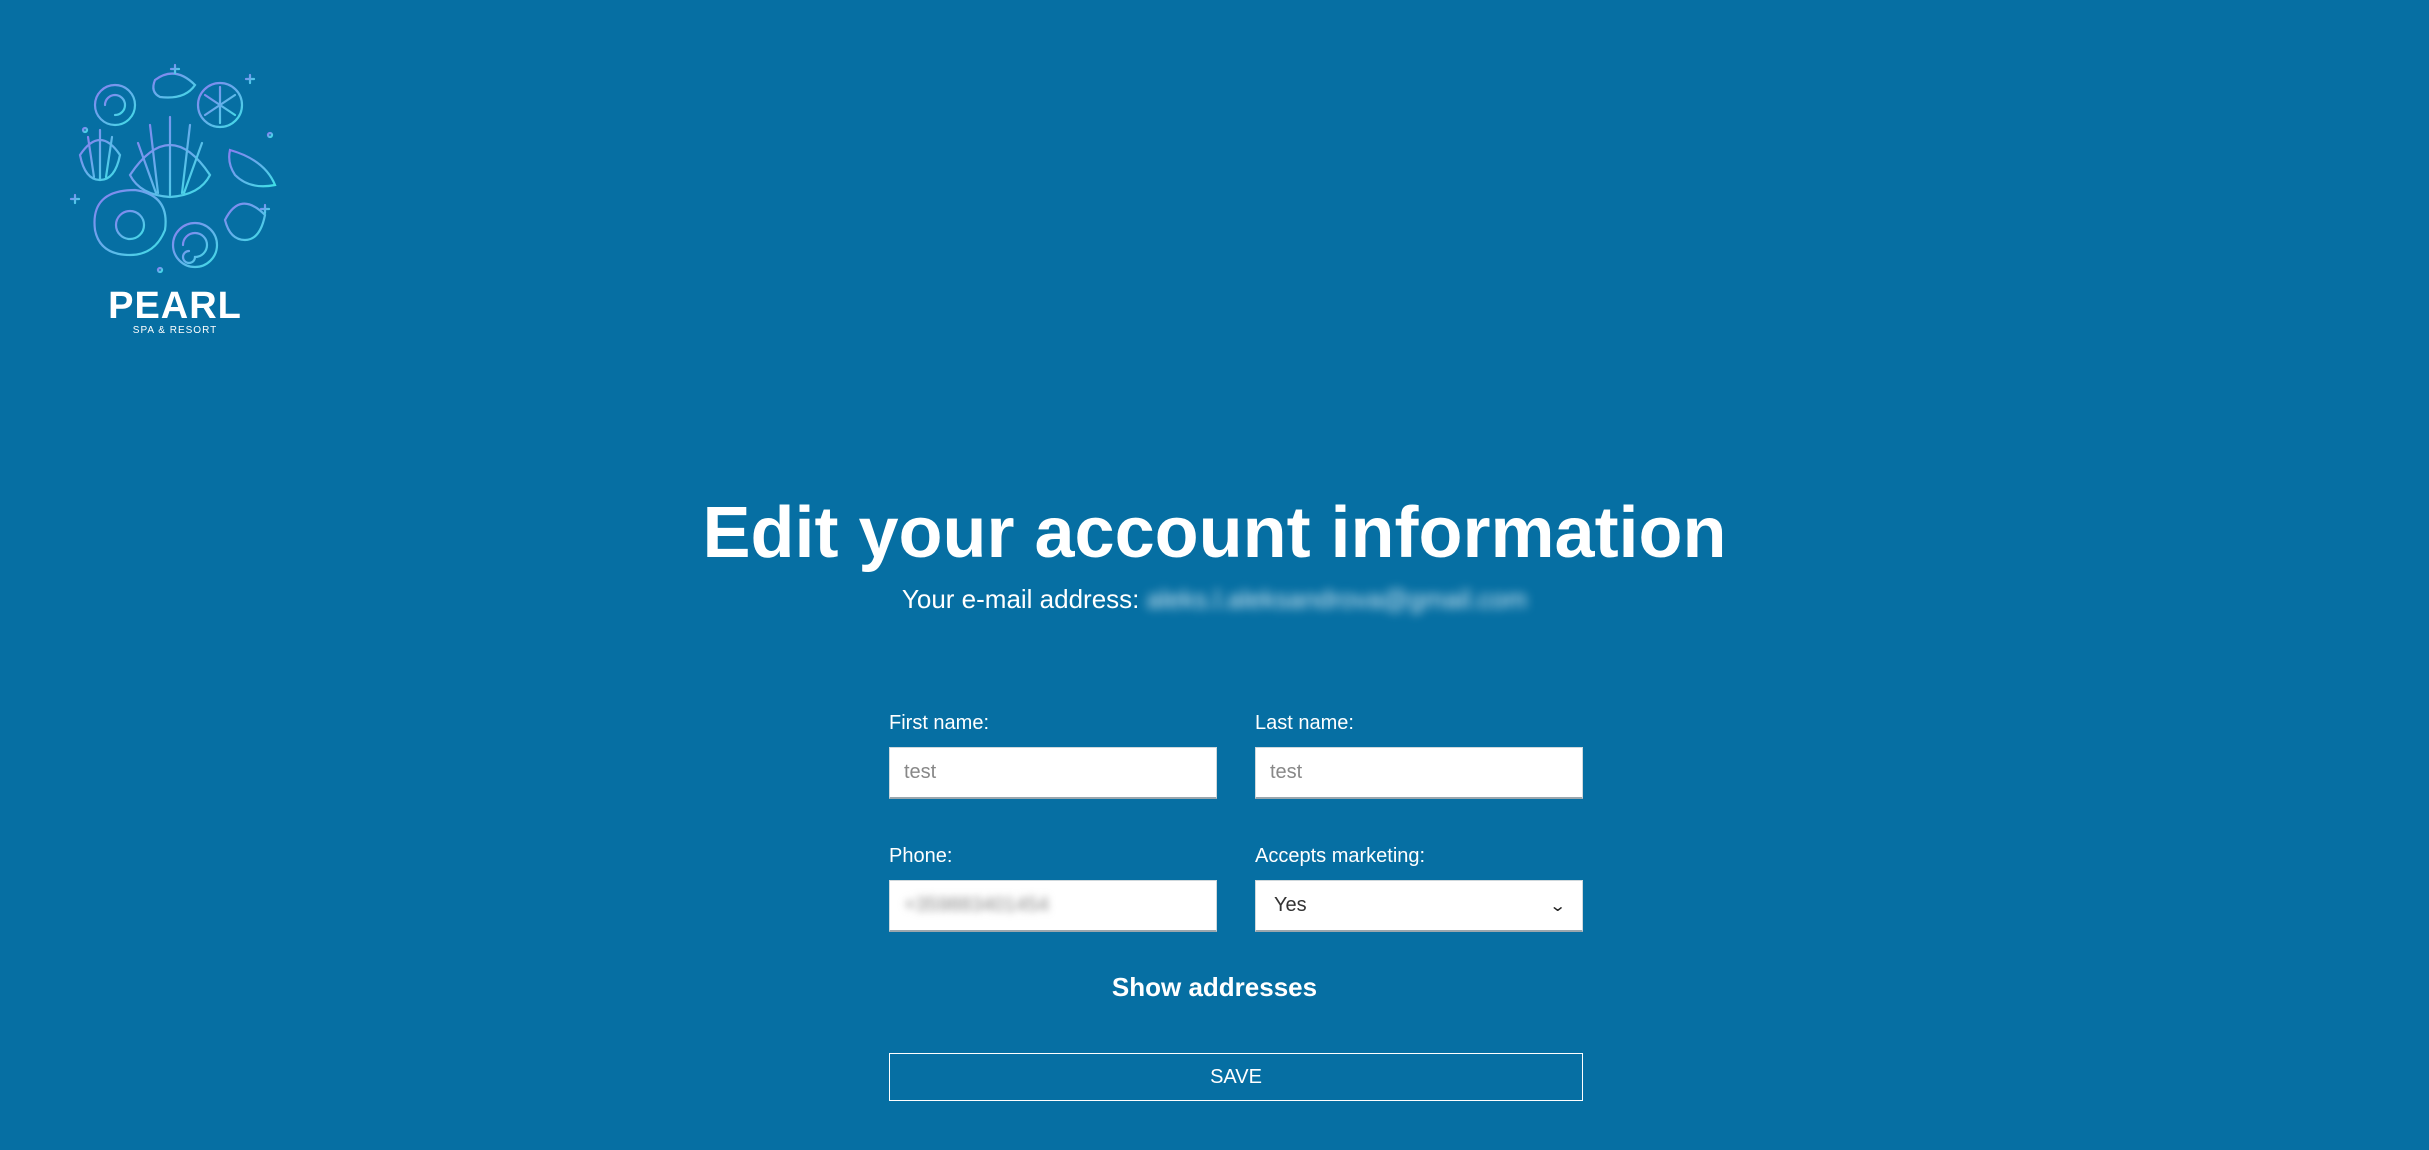 The width and height of the screenshot is (2429, 1150). What do you see at coordinates (1337, 599) in the screenshot?
I see `email-value: aleks.l.aleksandrova@gmail.com` at bounding box center [1337, 599].